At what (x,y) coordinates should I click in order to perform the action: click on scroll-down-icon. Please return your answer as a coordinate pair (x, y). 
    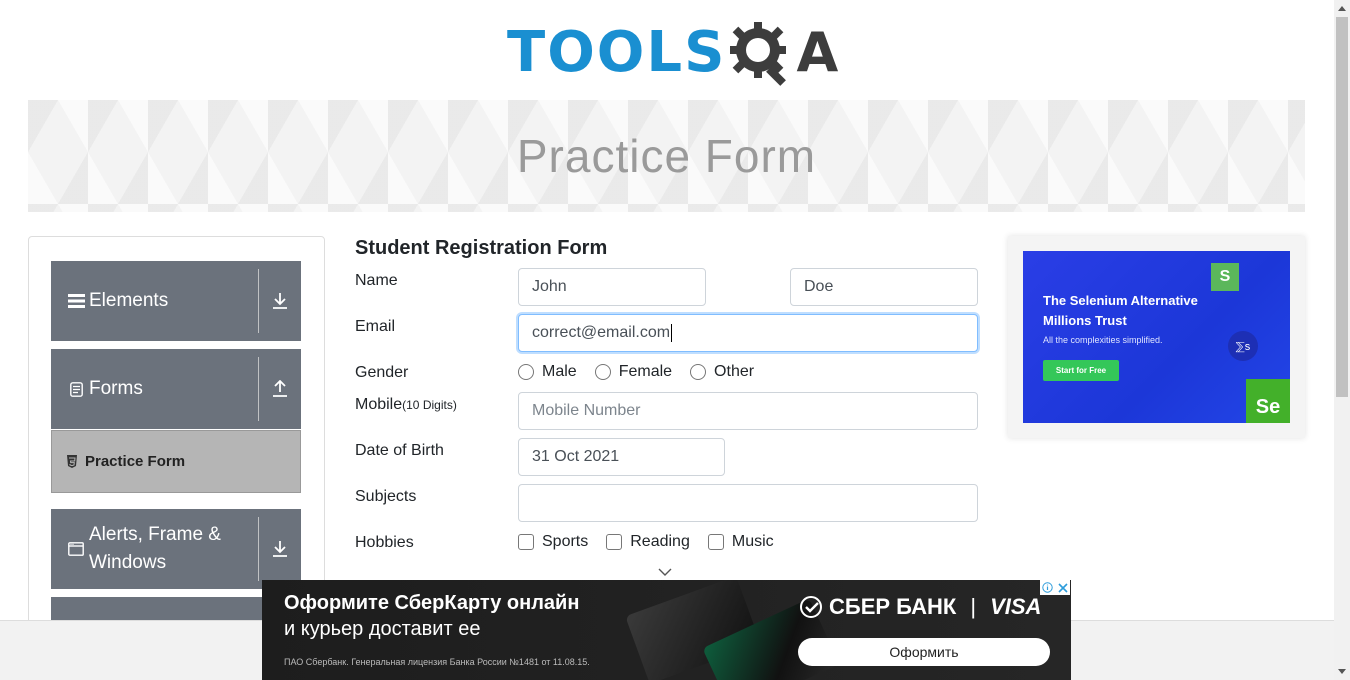
    Looking at the image, I should click on (1342, 672).